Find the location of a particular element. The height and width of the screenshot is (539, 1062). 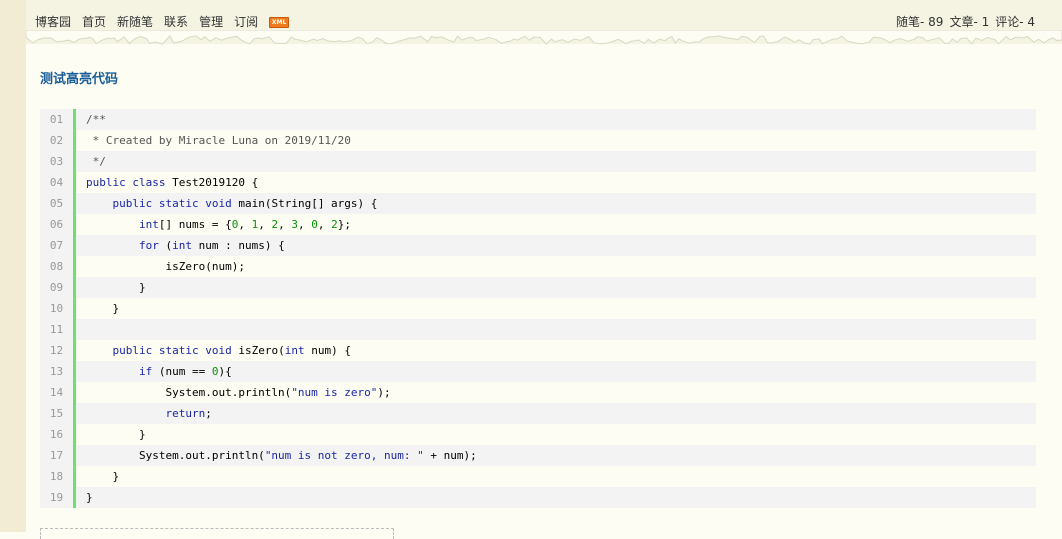

nav-home: 首页 is located at coordinates (94, 22).